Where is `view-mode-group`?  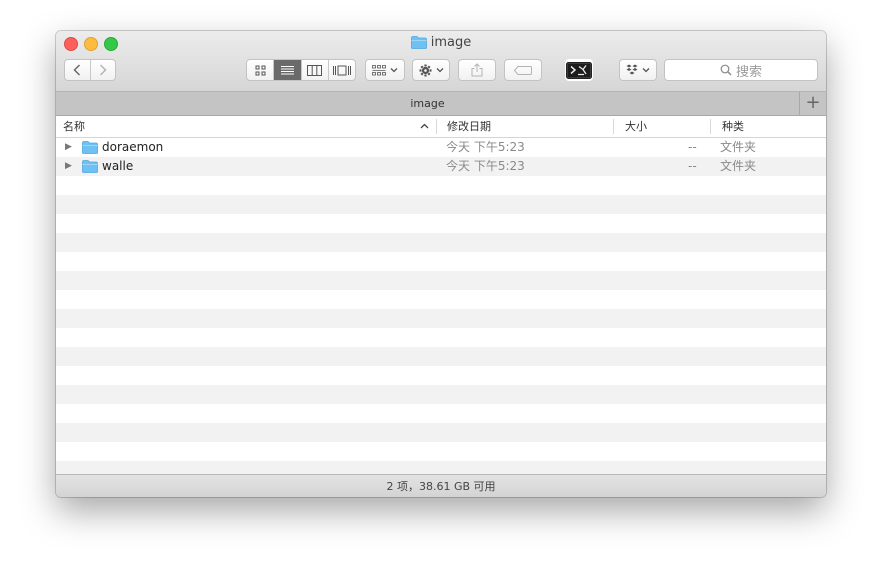 view-mode-group is located at coordinates (301, 70).